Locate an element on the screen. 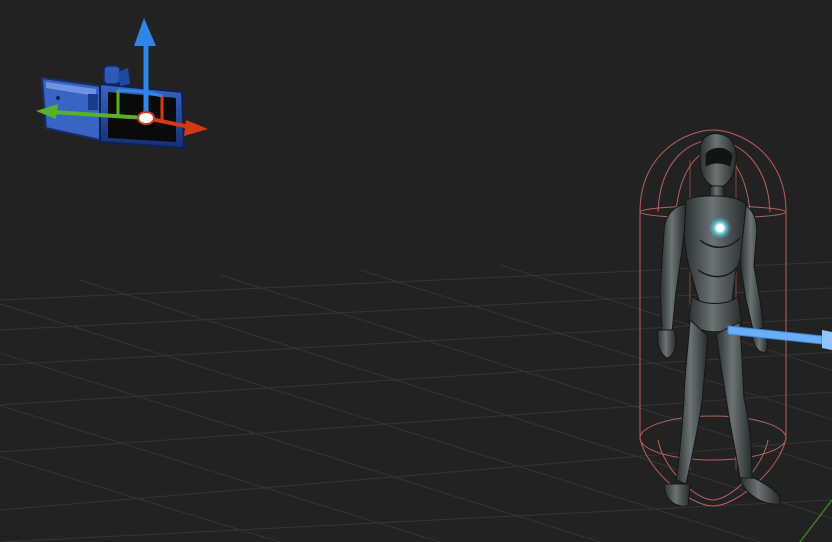 The height and width of the screenshot is (542, 832). camera-object is located at coordinates (122, 84).